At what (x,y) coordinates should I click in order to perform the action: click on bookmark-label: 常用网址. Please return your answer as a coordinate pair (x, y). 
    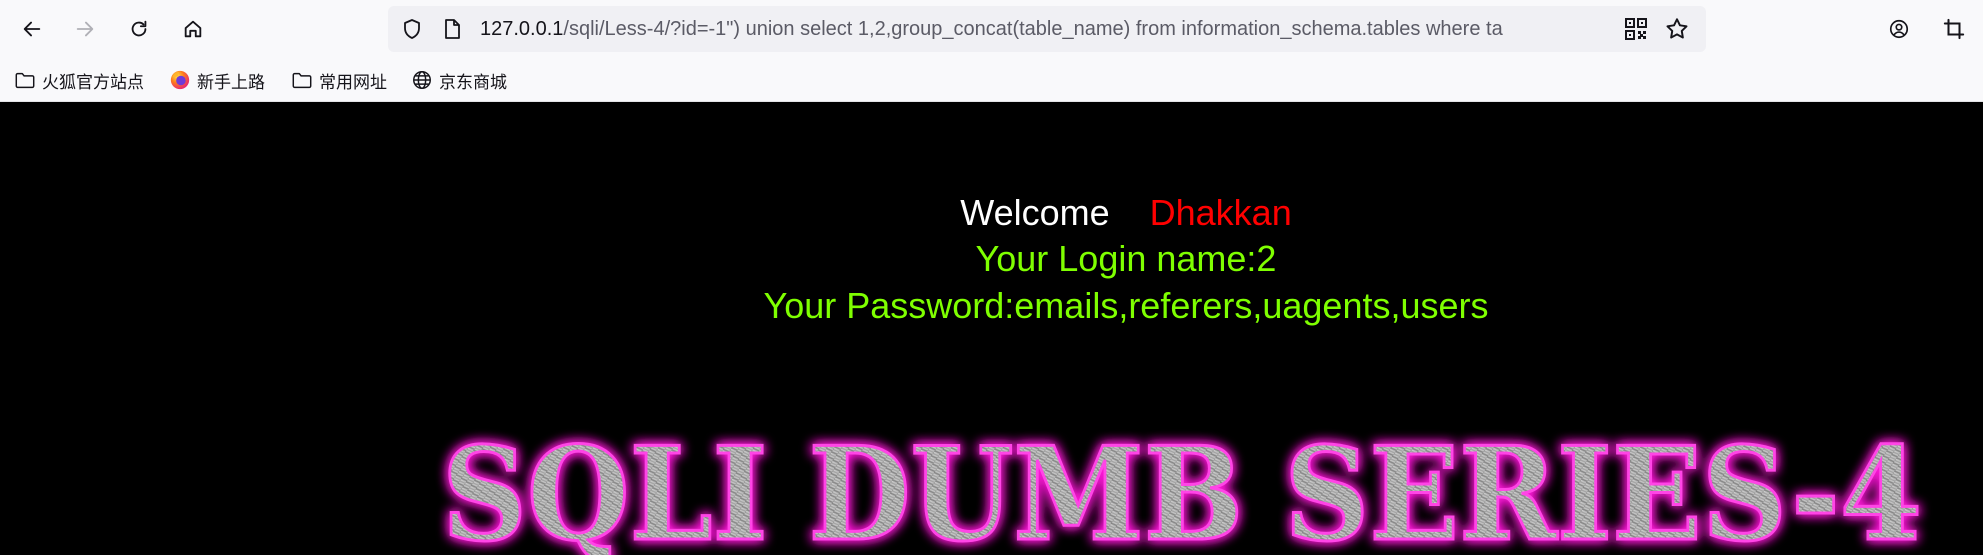
    Looking at the image, I should click on (353, 82).